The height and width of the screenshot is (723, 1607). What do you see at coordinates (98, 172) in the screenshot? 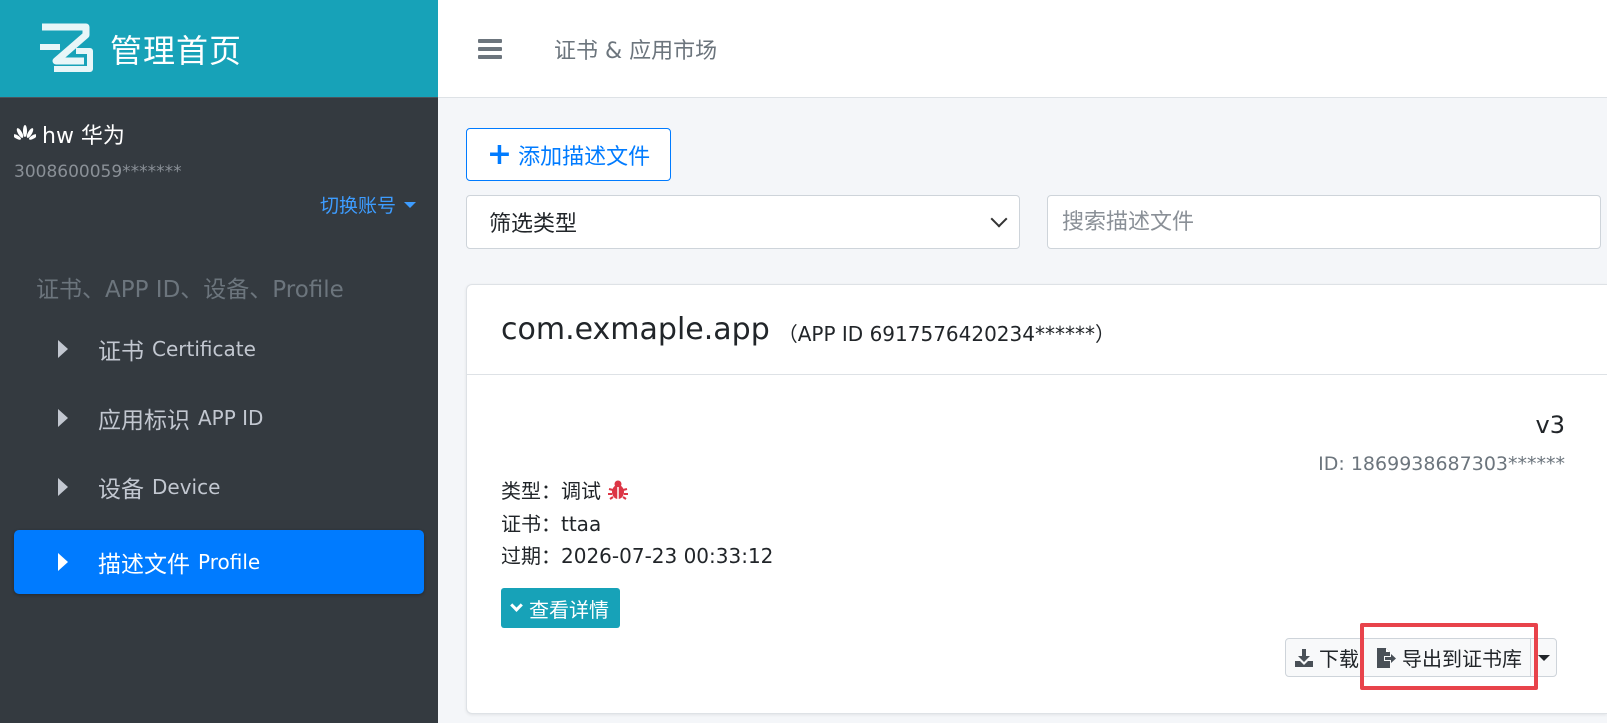
I see `user-id: 3008600059*******` at bounding box center [98, 172].